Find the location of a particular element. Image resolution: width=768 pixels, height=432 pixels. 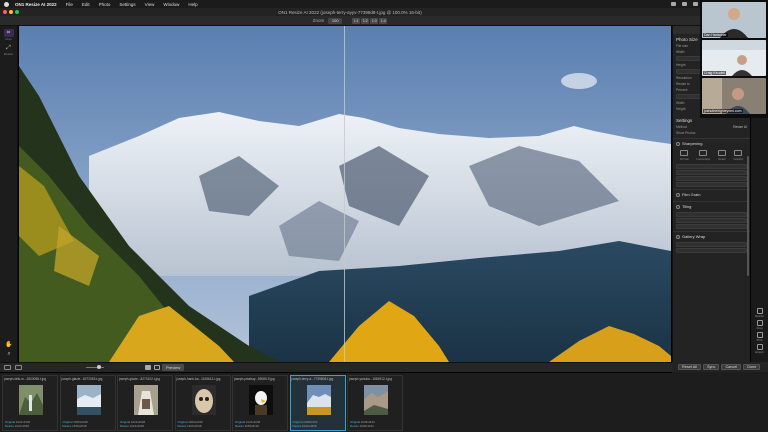

app-menu: ON1 Resize AI 2022 is located at coordinates (36, 4).